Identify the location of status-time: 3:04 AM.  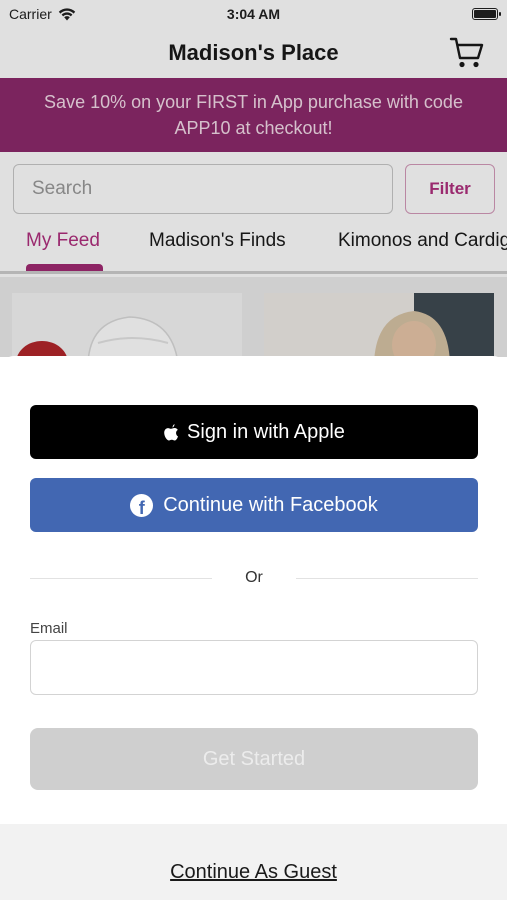
(253, 14).